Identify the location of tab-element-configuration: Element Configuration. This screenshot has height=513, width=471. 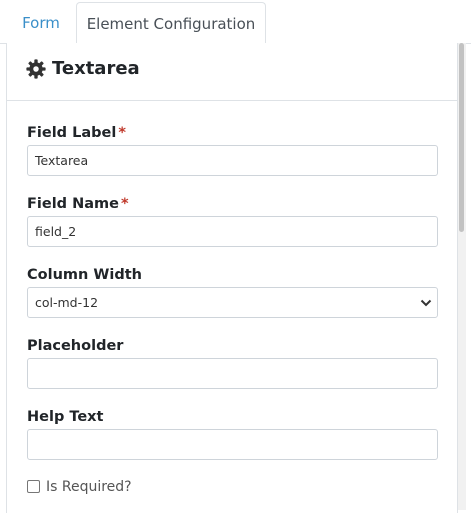
(171, 23).